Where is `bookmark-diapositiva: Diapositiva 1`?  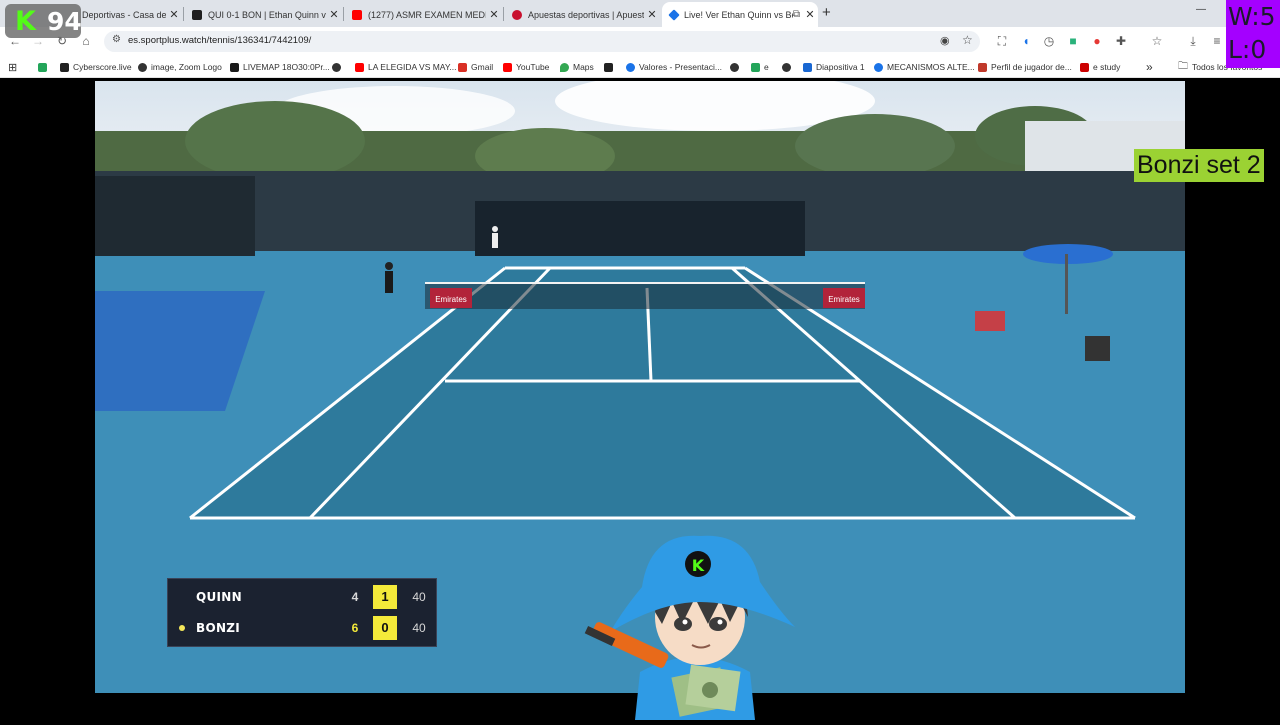
bookmark-diapositiva: Diapositiva 1 is located at coordinates (834, 67).